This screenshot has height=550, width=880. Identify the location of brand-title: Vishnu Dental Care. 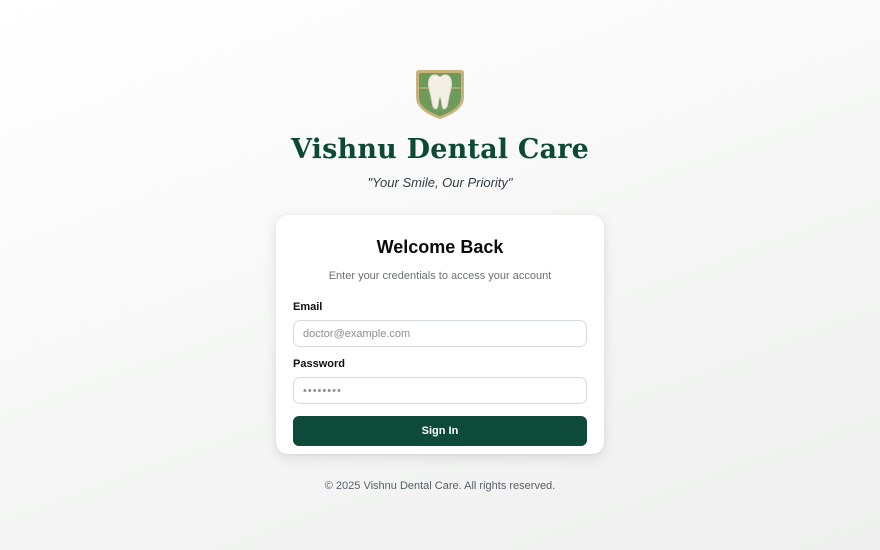
(440, 149).